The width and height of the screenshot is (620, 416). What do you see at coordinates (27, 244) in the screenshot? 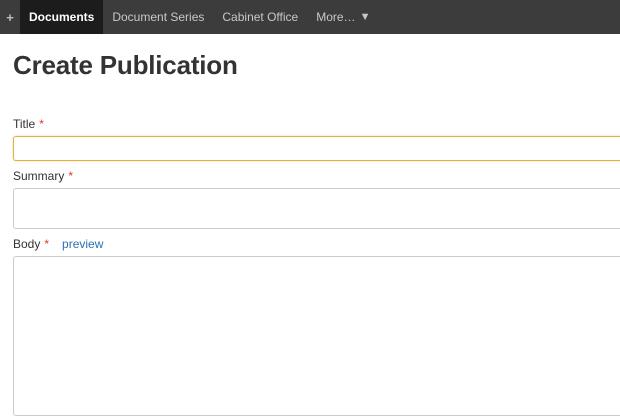
I see `body-label: Body` at bounding box center [27, 244].